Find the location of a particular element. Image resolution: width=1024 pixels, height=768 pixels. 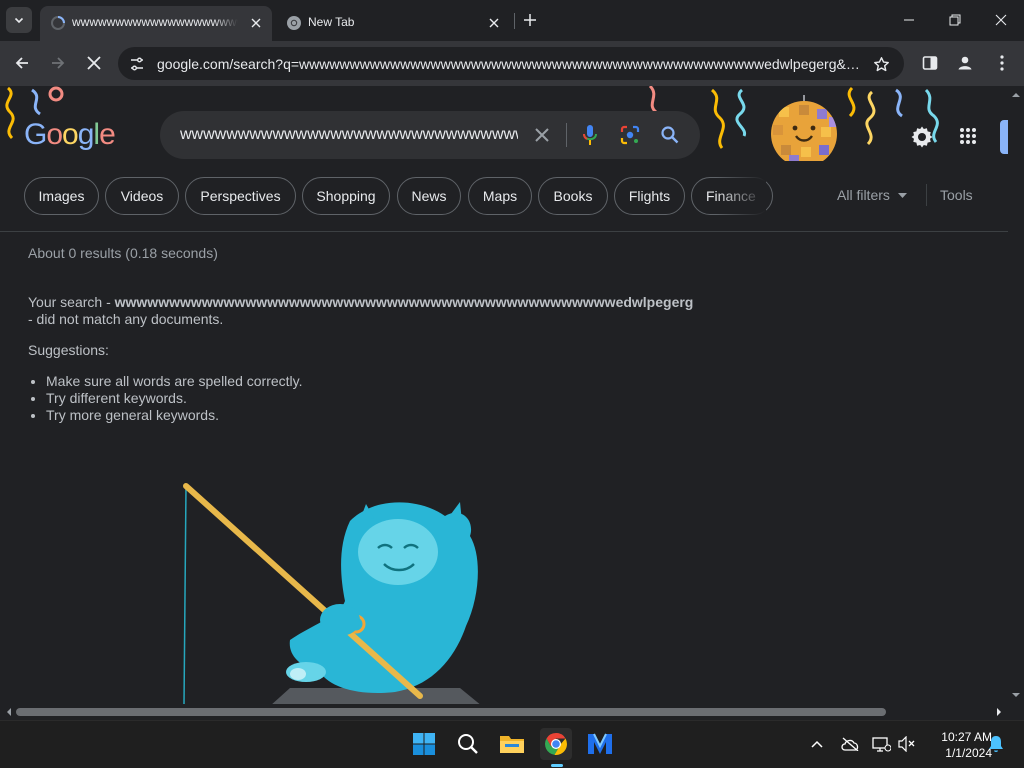

chip-news: News is located at coordinates (429, 196).